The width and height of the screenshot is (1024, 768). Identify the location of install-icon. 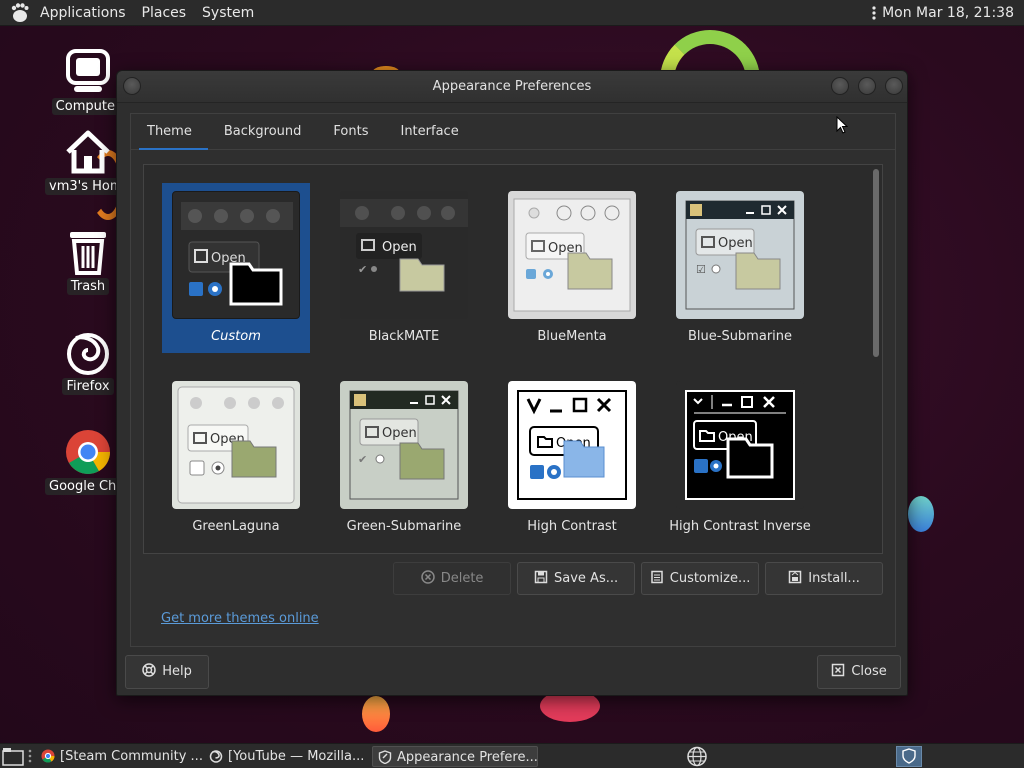
(795, 577).